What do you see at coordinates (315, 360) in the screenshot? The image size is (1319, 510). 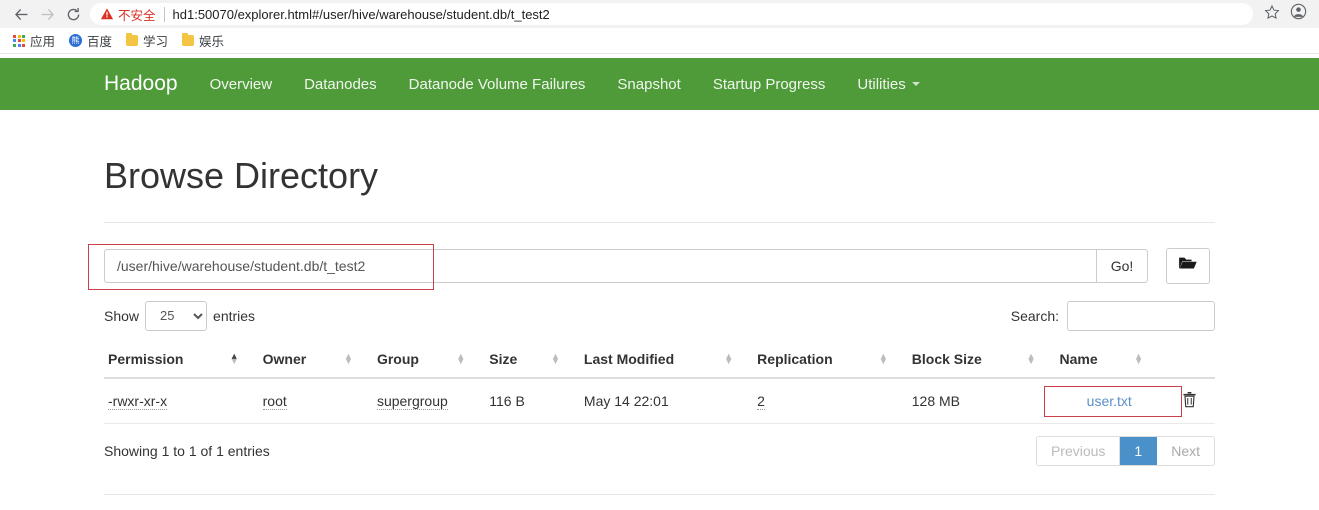 I see `column-header-owner: Owner` at bounding box center [315, 360].